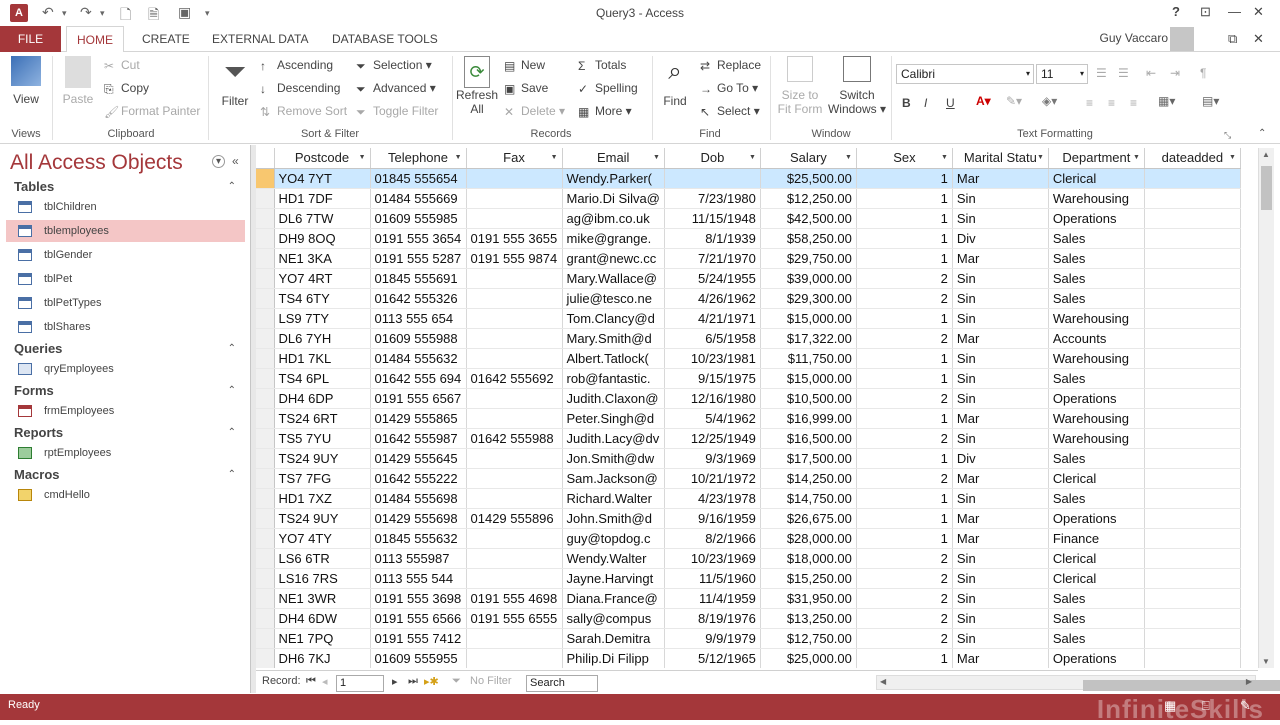  Describe the element at coordinates (613, 338) in the screenshot. I see `table-cell: Mary.Smith@d` at that location.